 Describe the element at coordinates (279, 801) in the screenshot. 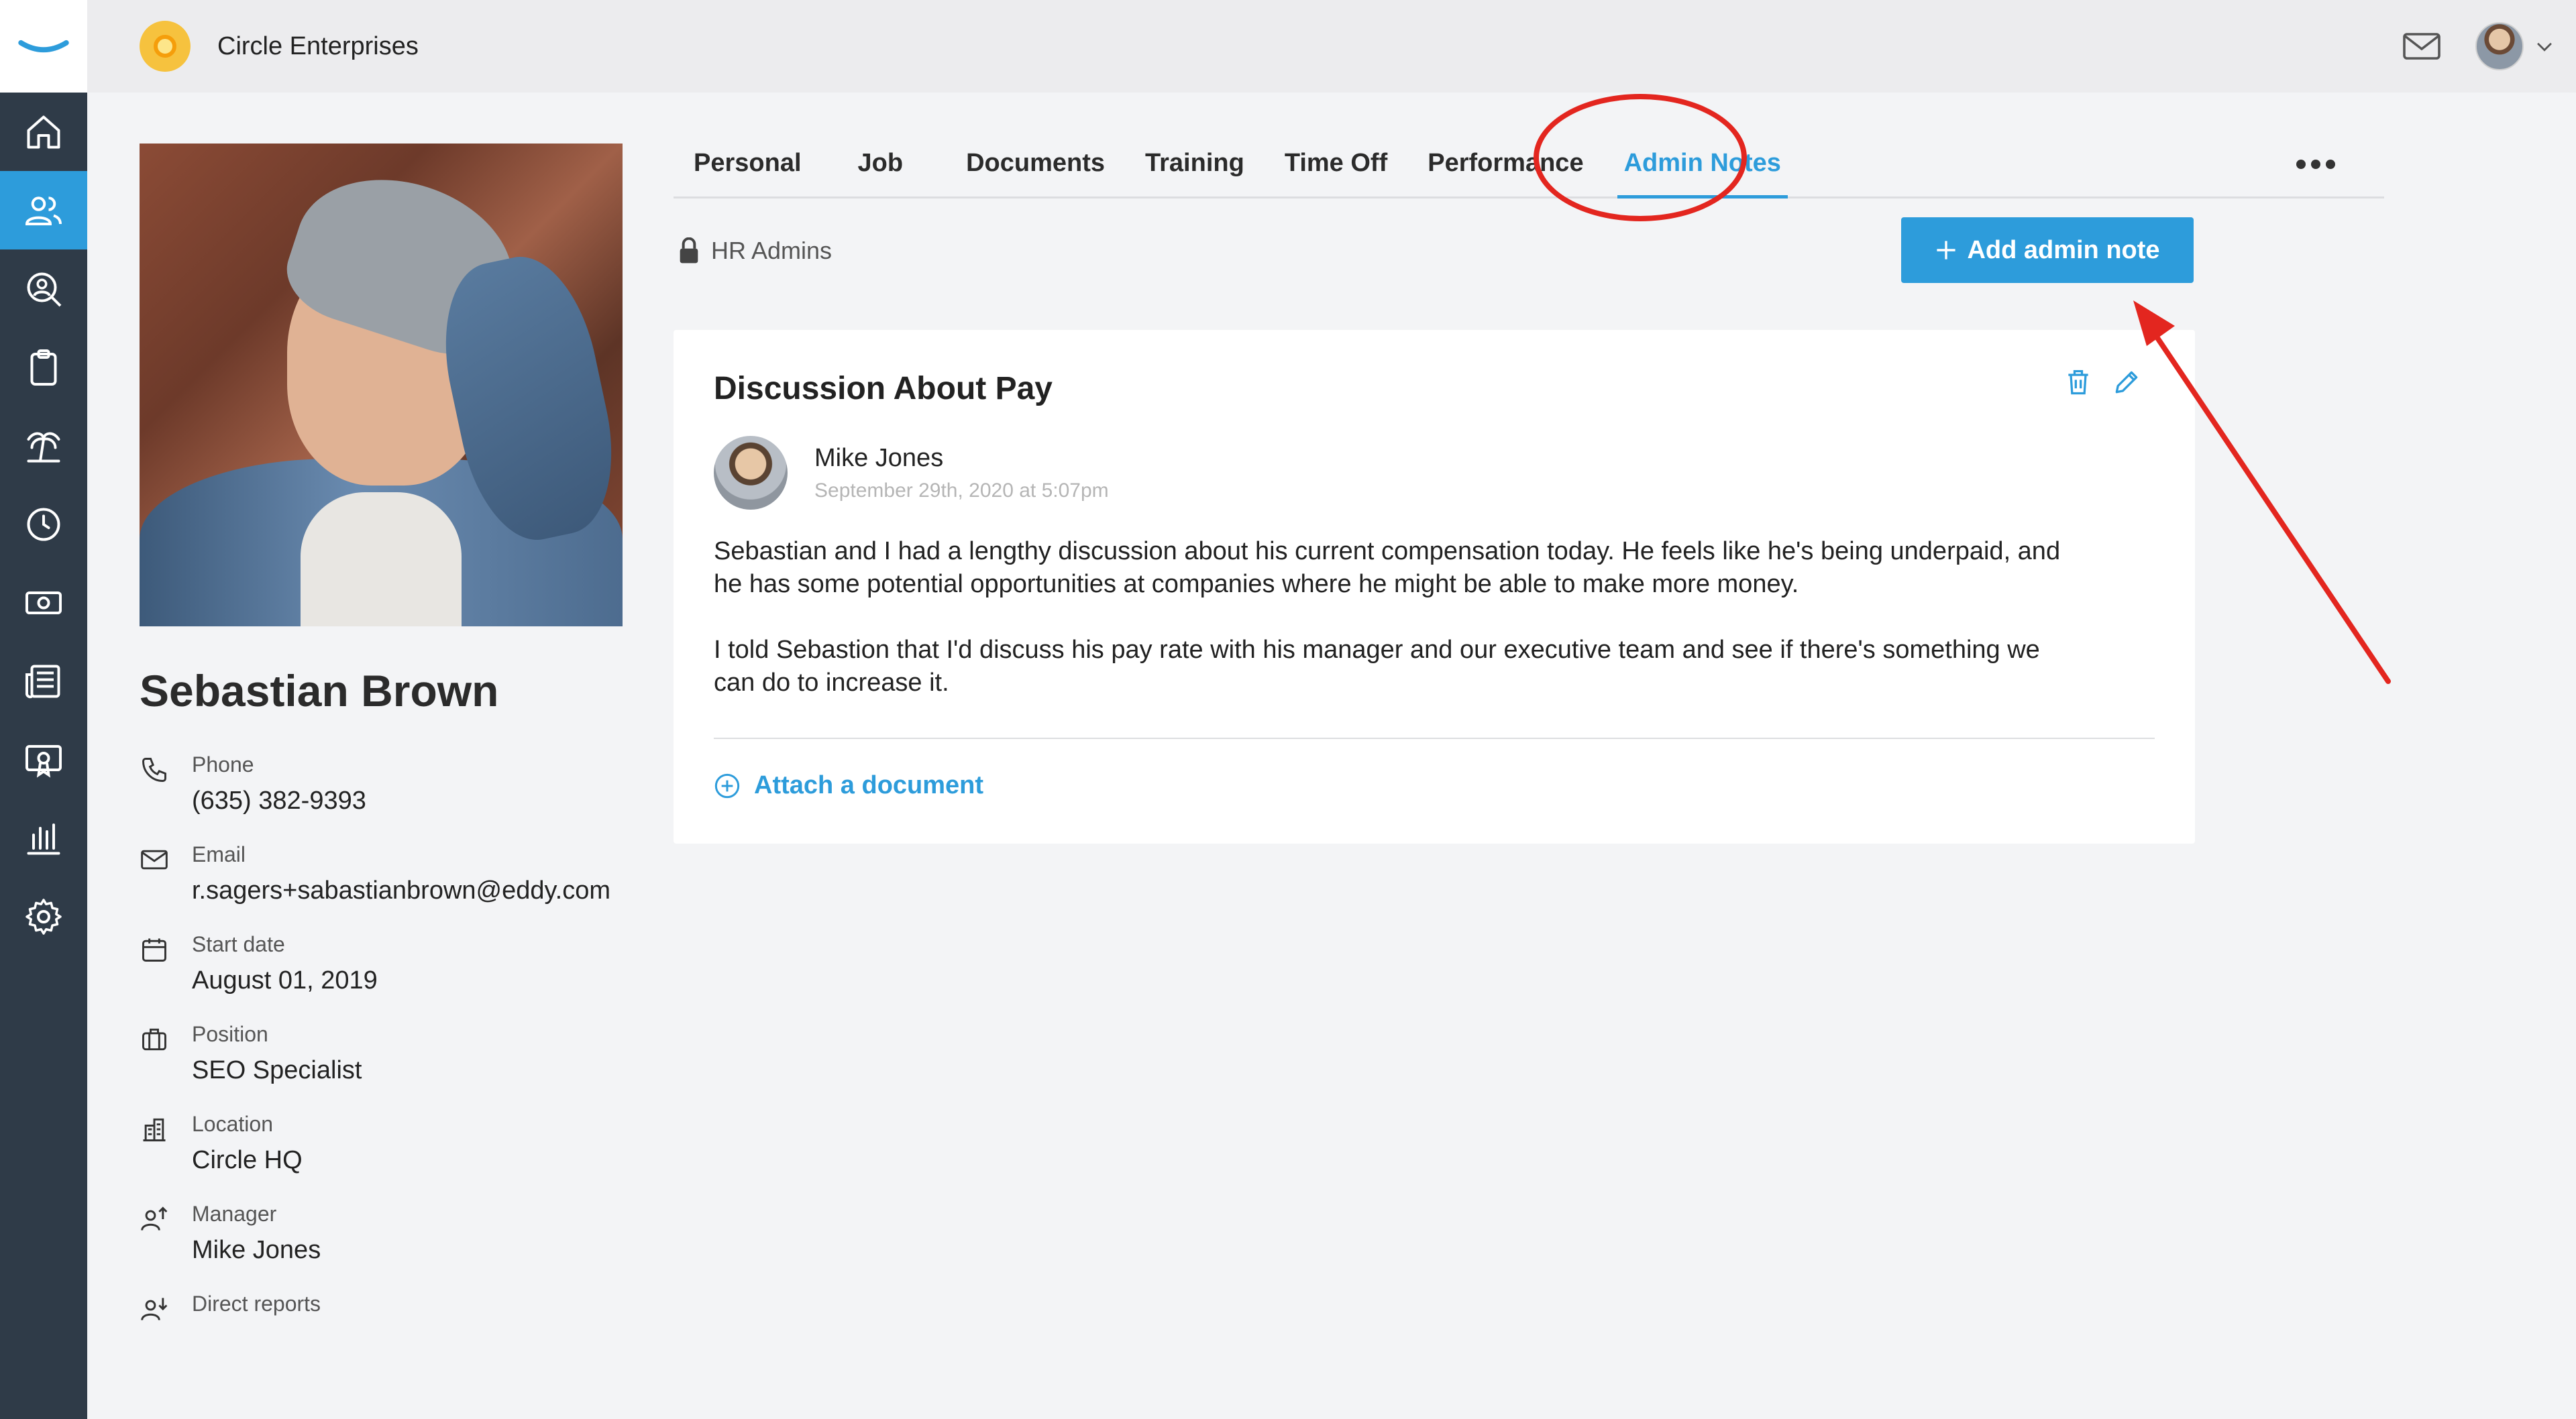

I see `phone-value: (635) 382-9393` at that location.